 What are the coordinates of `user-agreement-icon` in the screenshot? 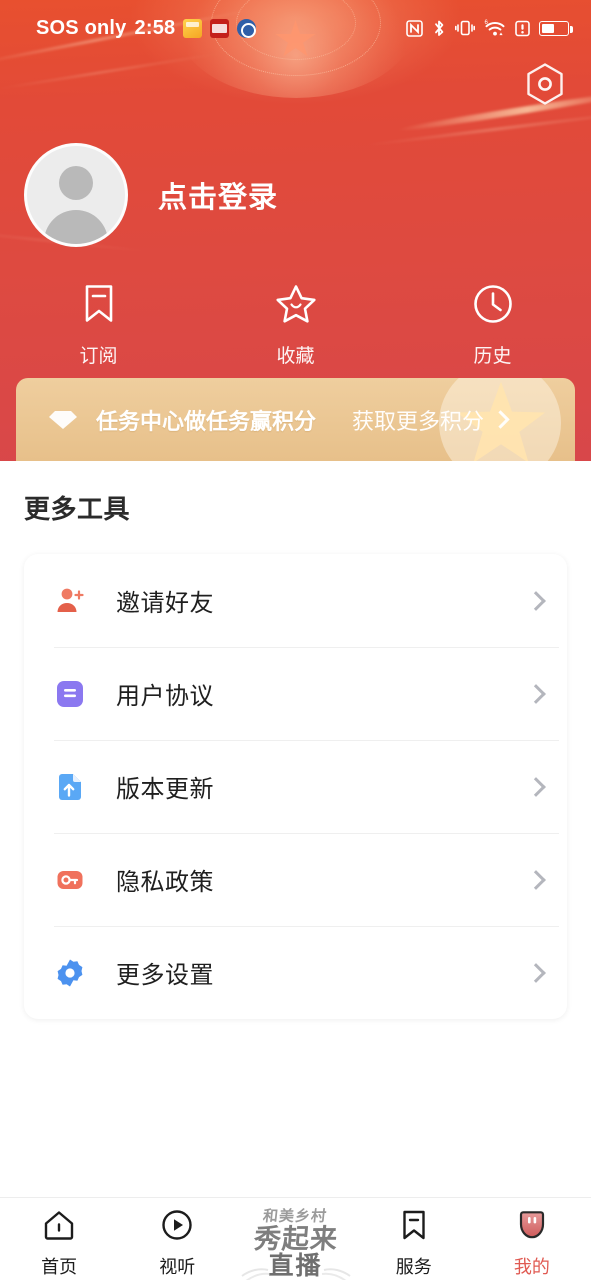 It's located at (70, 694).